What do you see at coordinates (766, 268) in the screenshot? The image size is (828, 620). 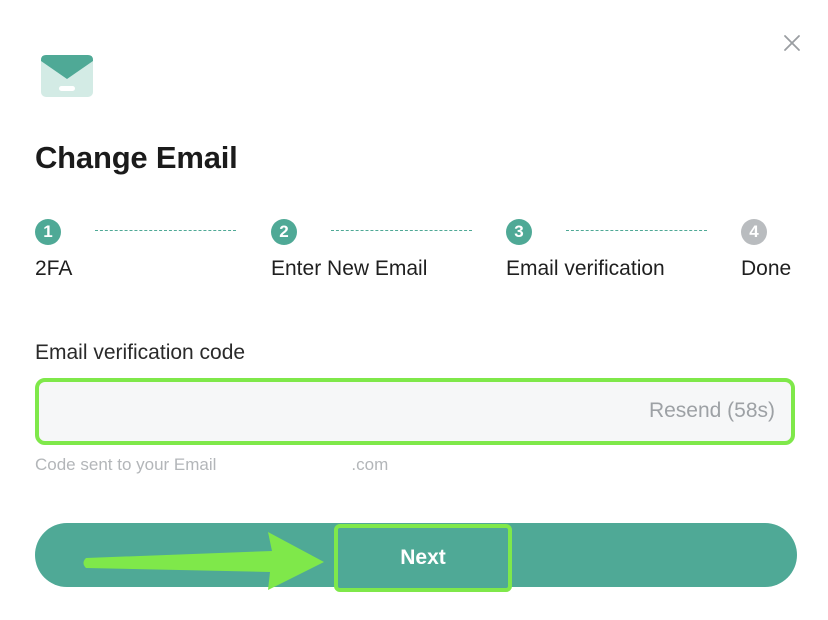 I see `step-4-label: Done` at bounding box center [766, 268].